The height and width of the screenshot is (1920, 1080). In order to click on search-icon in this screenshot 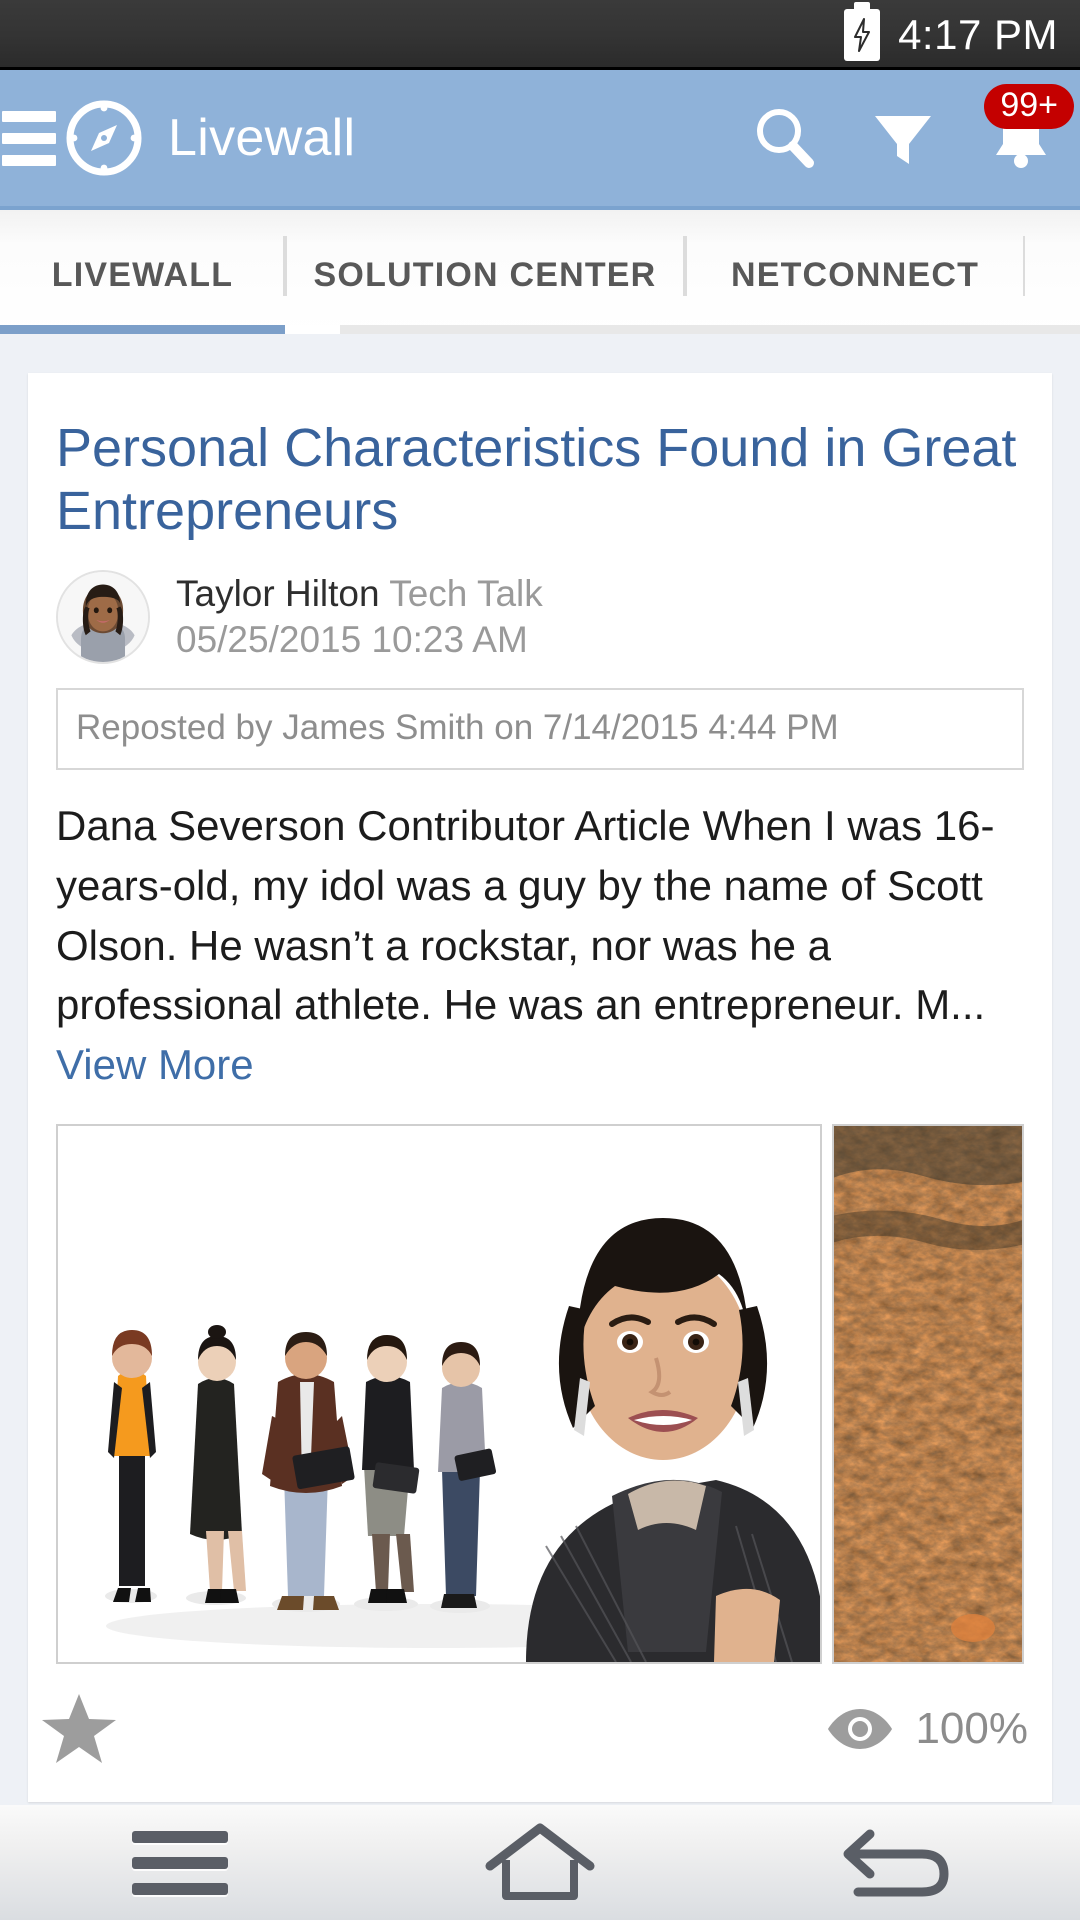, I will do `click(785, 138)`.